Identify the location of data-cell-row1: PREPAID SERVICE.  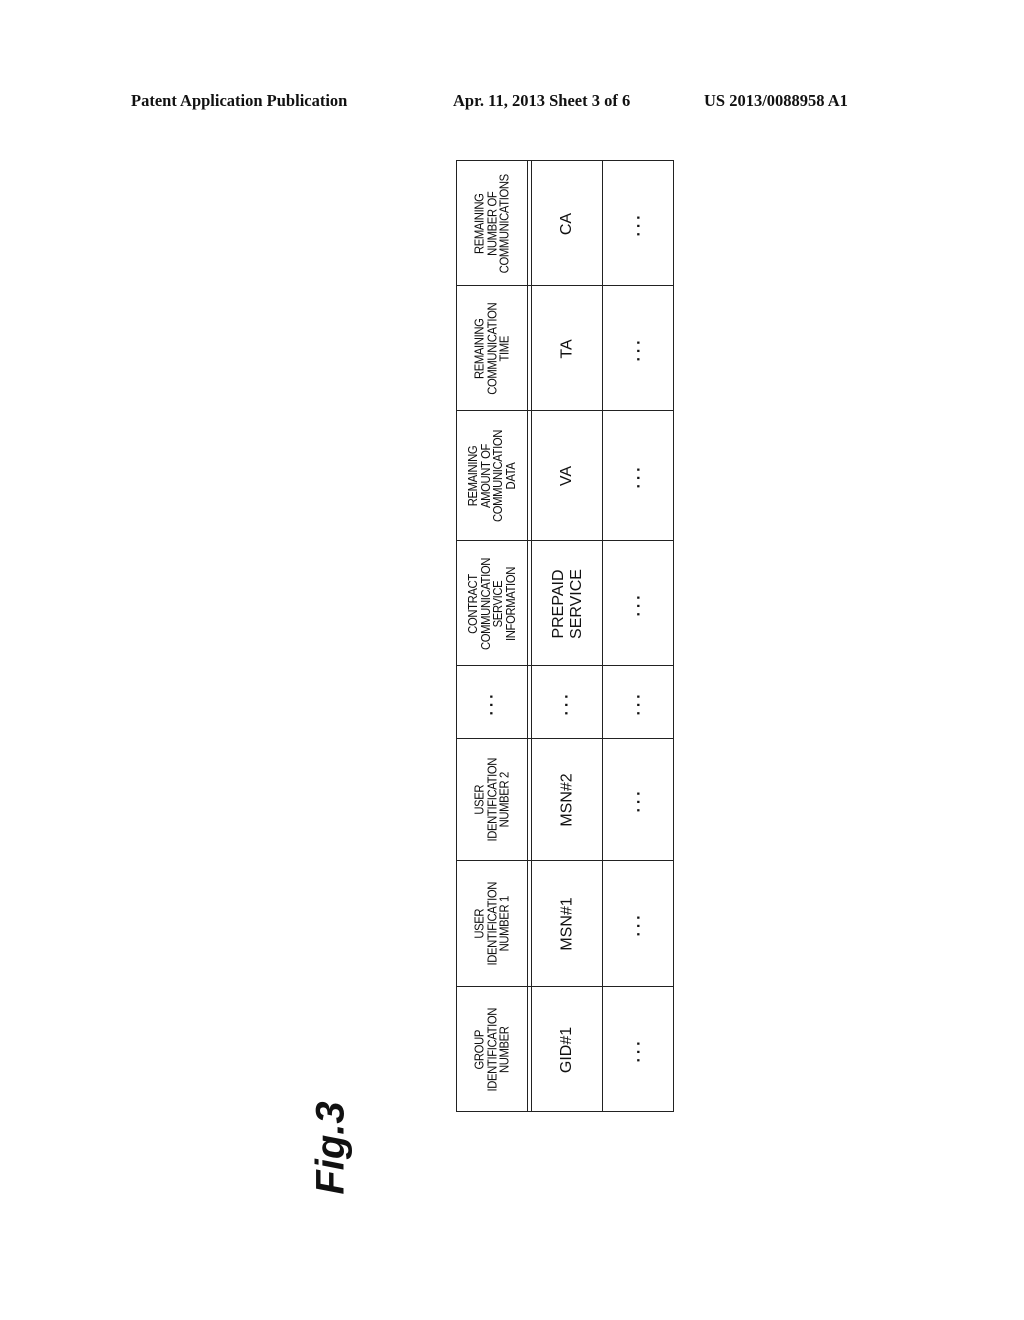
(567, 603).